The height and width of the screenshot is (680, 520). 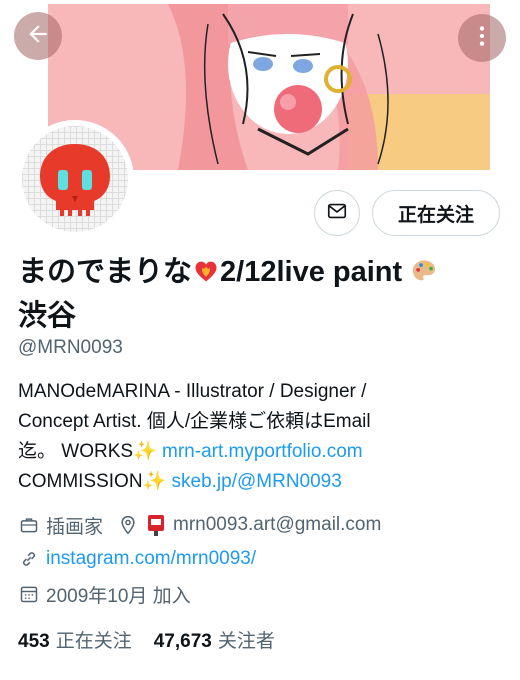 I want to click on bio-works-prefix: 迄。 WORKS, so click(x=76, y=451).